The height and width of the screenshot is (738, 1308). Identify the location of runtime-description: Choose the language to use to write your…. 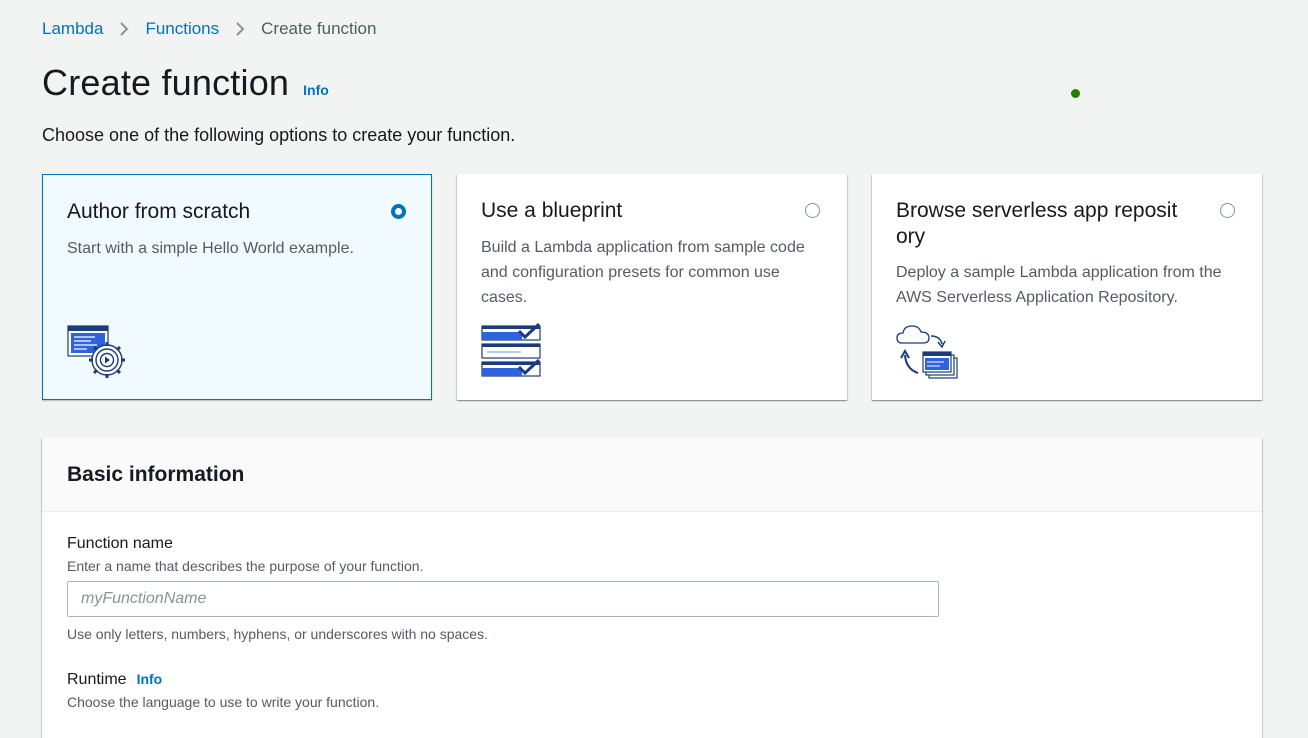
(223, 702).